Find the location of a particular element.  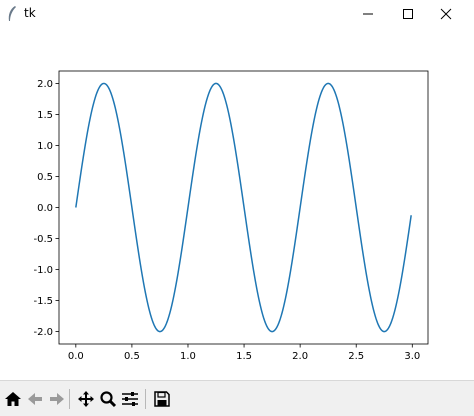

arrow-right-icon is located at coordinates (56, 398).